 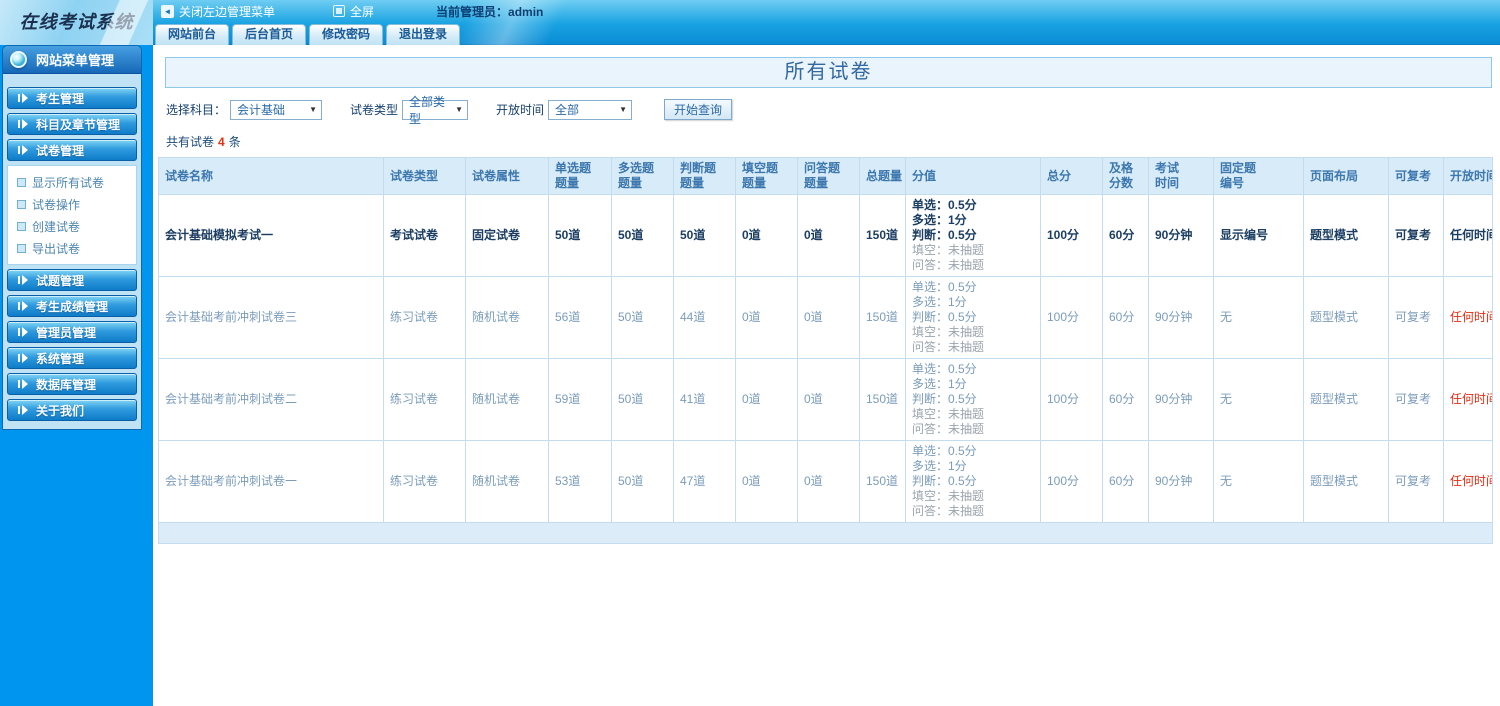 What do you see at coordinates (1468, 176) in the screenshot?
I see `column-header: 开放时间` at bounding box center [1468, 176].